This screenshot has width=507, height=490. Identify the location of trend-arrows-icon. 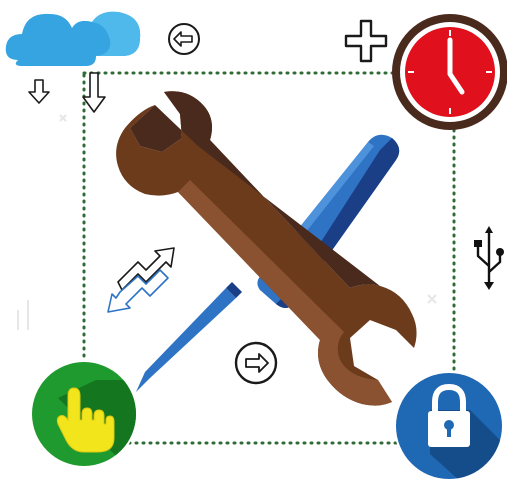
(141, 280).